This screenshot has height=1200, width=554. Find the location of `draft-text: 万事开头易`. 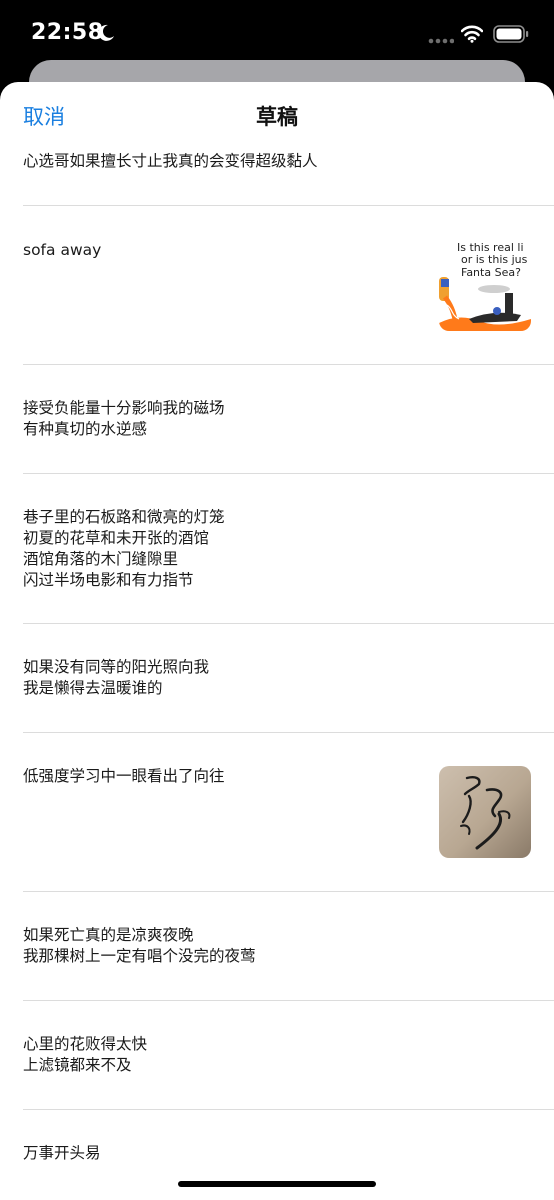

draft-text: 万事开头易 is located at coordinates (62, 1153).